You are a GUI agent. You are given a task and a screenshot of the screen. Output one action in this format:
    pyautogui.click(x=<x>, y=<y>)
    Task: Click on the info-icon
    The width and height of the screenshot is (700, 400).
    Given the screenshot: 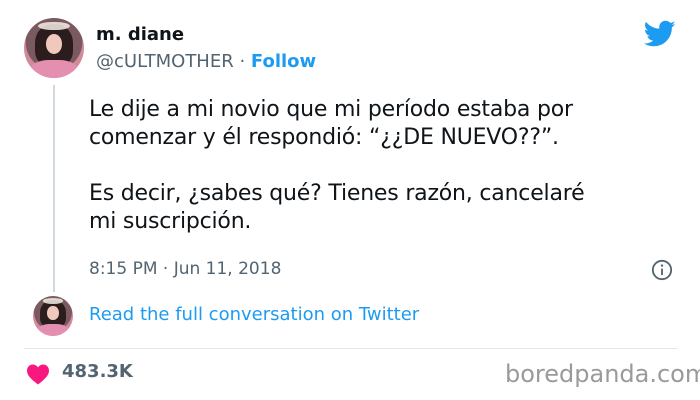 What is the action you would take?
    pyautogui.click(x=662, y=270)
    